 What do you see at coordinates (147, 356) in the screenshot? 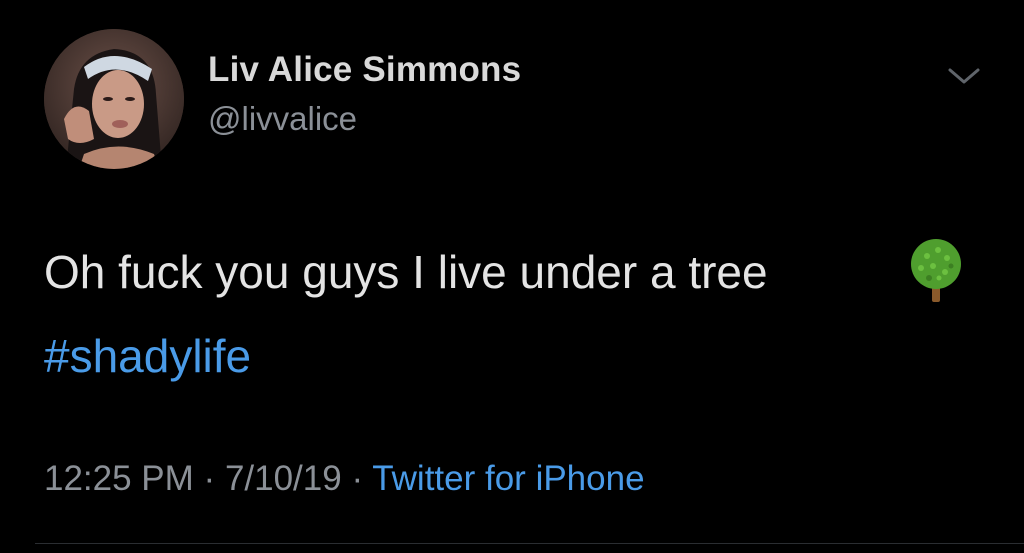
I see `hashtag-link: #shadylife` at bounding box center [147, 356].